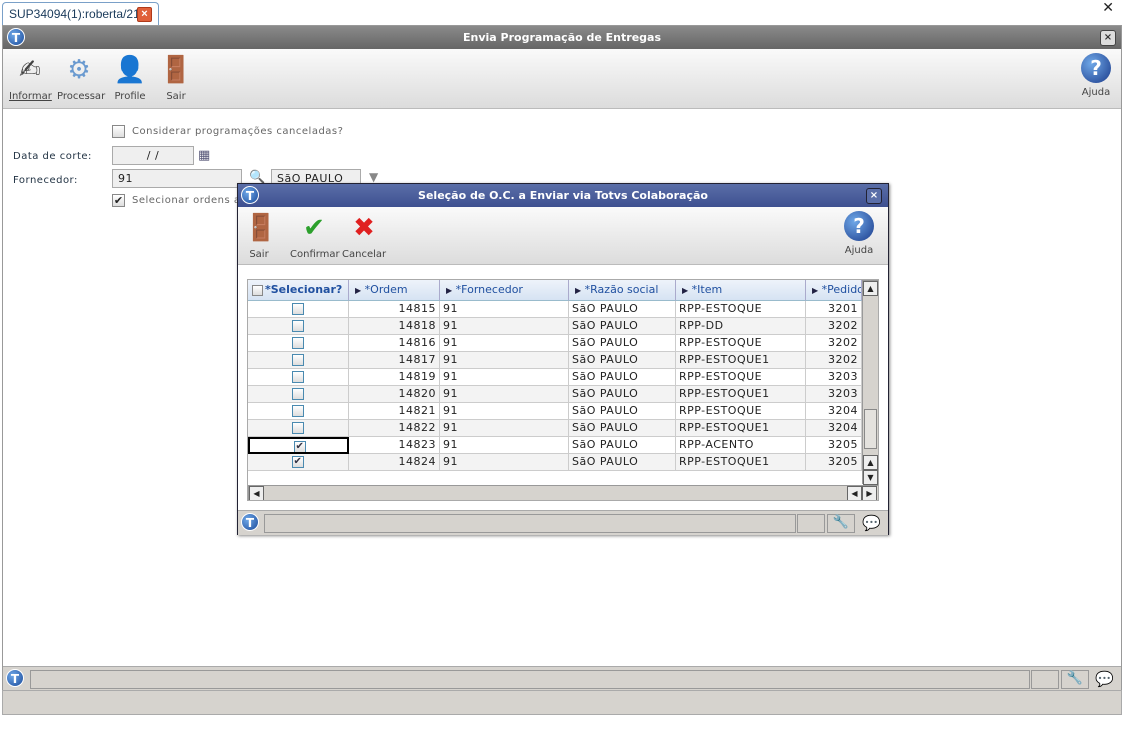 The height and width of the screenshot is (729, 1134). Describe the element at coordinates (364, 235) in the screenshot. I see `cancelar-button: ✖ Cancelar` at that location.